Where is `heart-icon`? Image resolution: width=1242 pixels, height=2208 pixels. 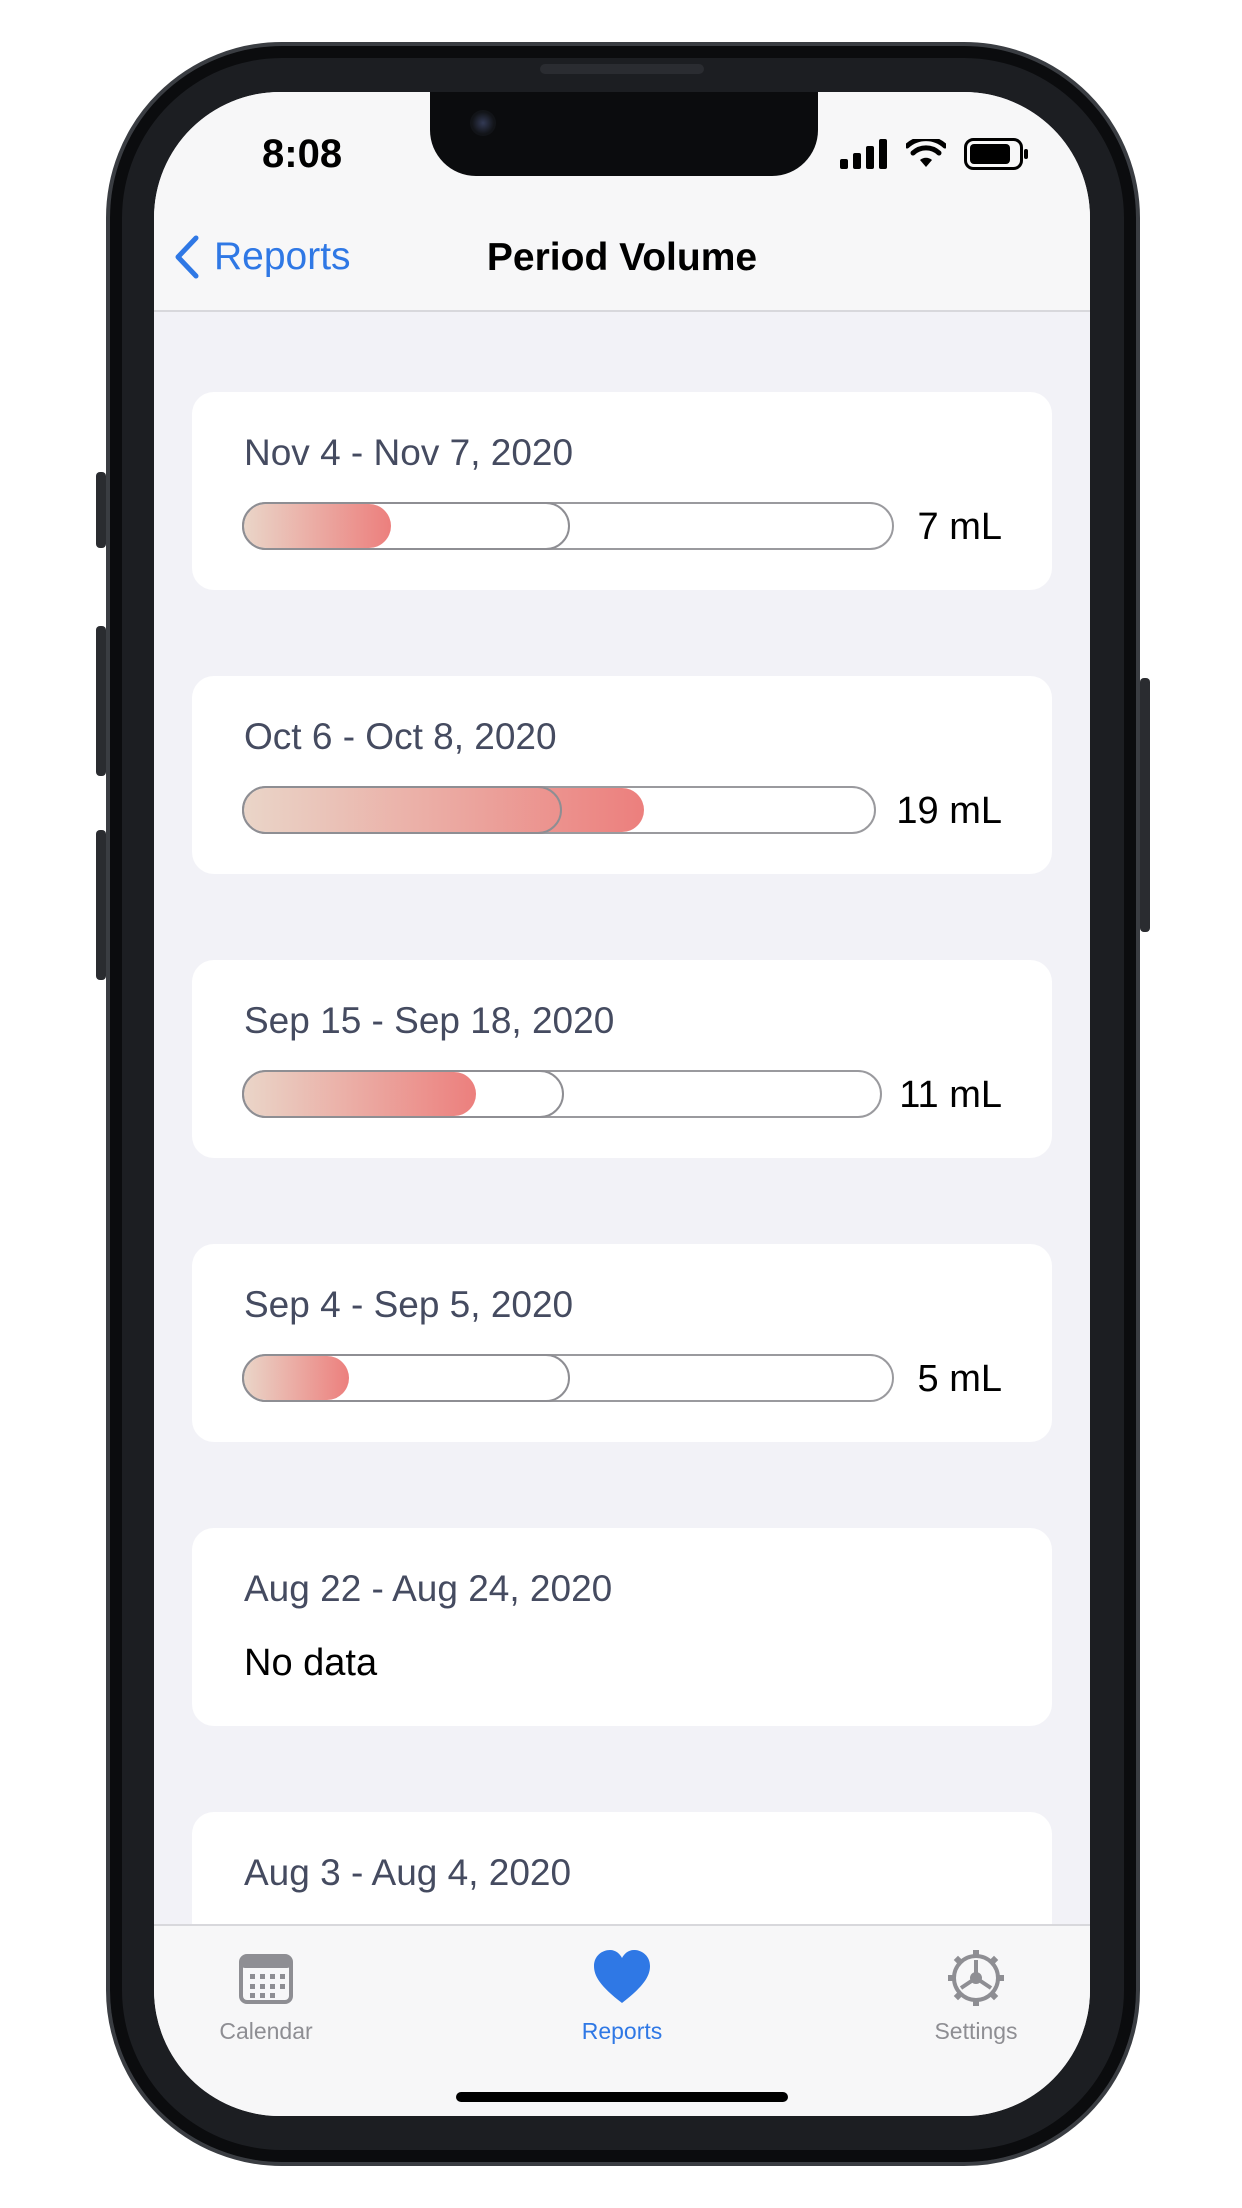 heart-icon is located at coordinates (622, 1976).